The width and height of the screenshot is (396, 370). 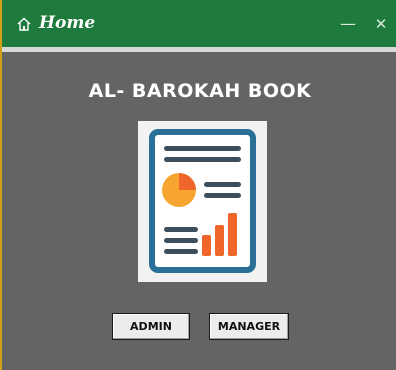 What do you see at coordinates (151, 326) in the screenshot?
I see `admin-button: ADMIN` at bounding box center [151, 326].